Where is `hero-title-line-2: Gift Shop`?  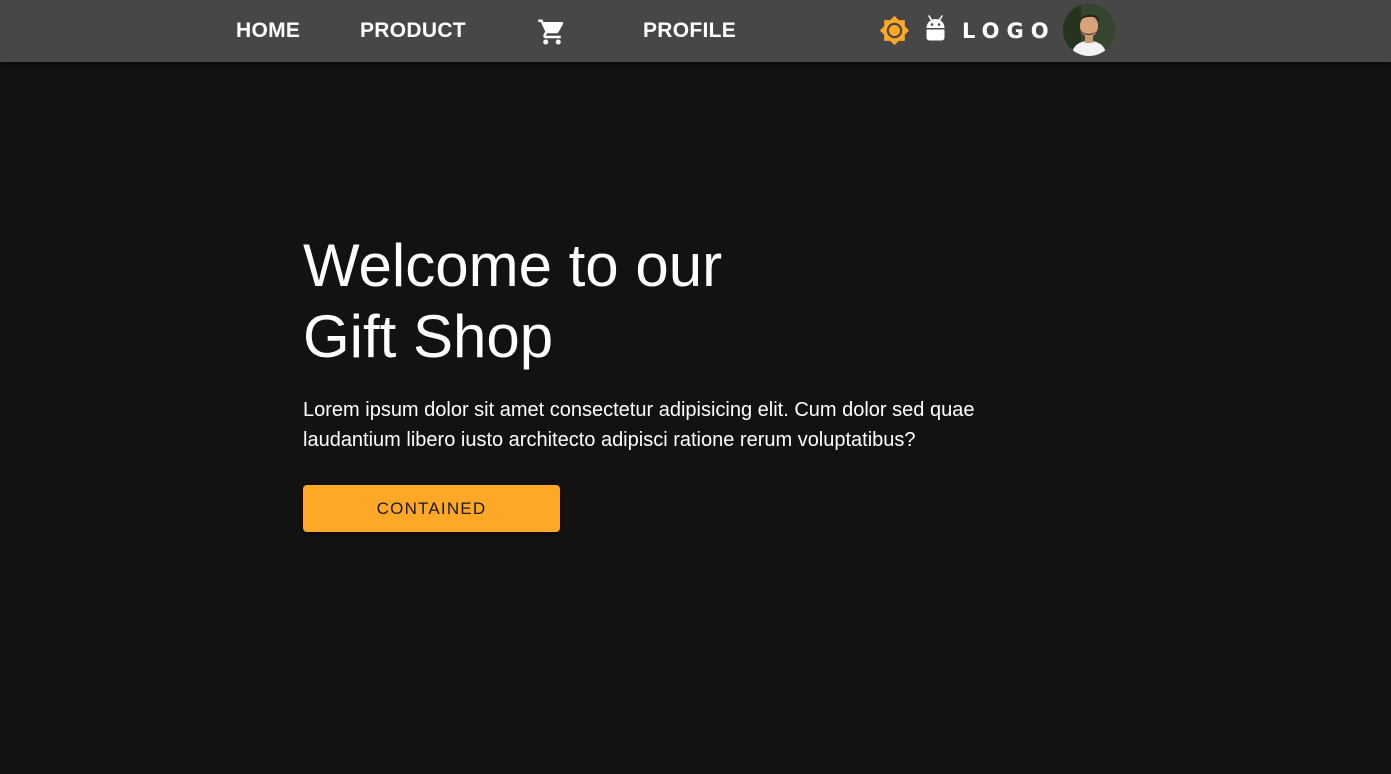
hero-title-line-2: Gift Shop is located at coordinates (428, 336).